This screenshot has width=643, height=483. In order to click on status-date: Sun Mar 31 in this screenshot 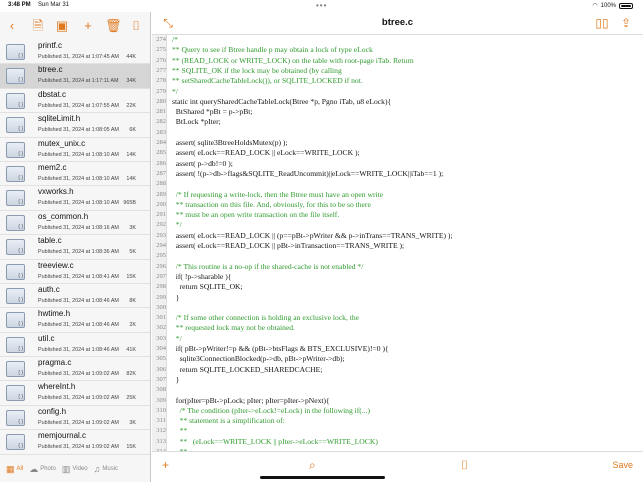, I will do `click(54, 5)`.